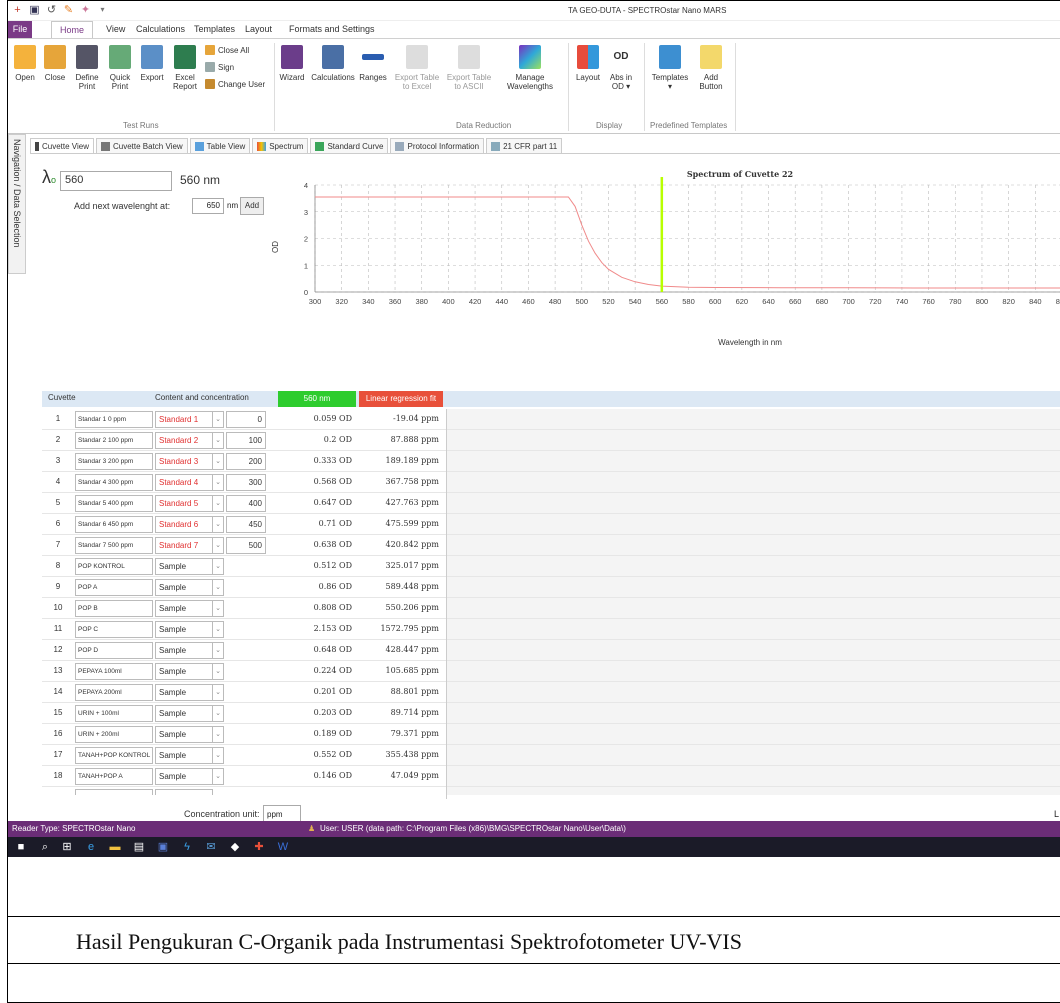  I want to click on sign-button: Sign, so click(219, 67).